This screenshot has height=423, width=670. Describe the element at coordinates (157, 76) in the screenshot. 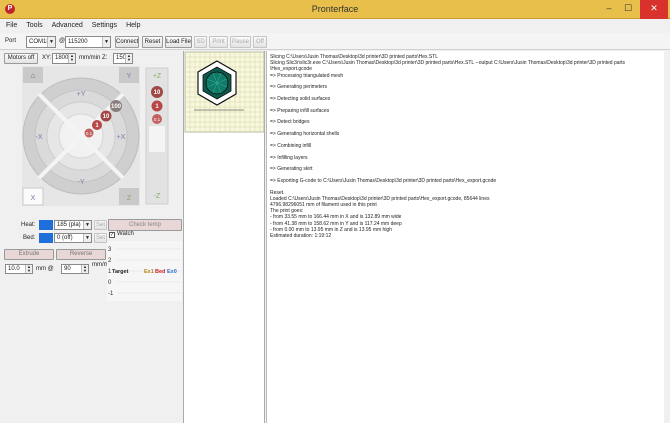

I see `plus-z-label: +Z` at that location.